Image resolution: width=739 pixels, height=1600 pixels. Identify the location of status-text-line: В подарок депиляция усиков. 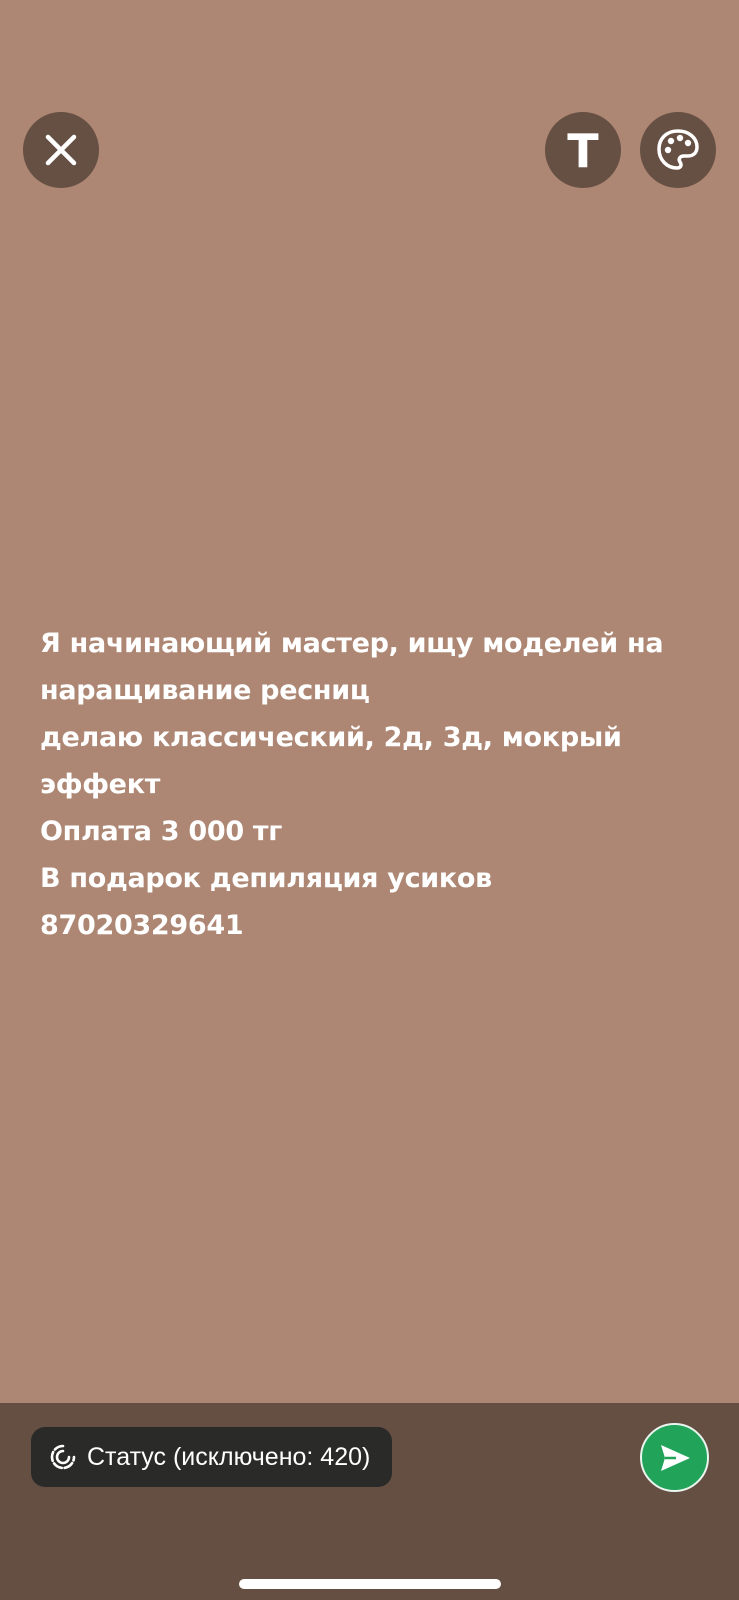
(266, 878).